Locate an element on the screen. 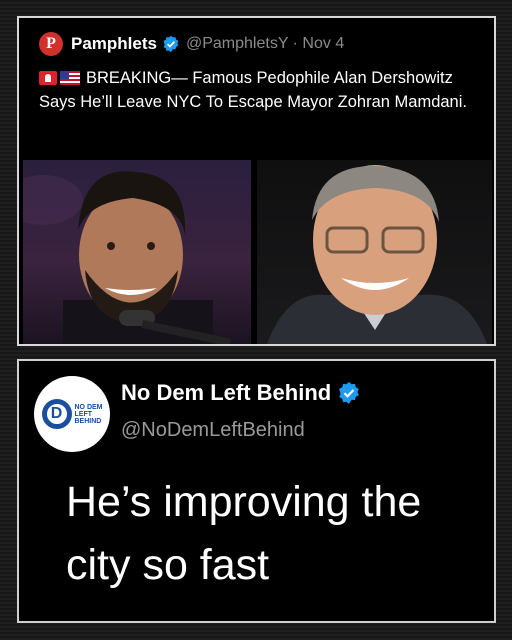  avatar-wordmark: NO DEM LEFT BEHIND is located at coordinates (89, 414).